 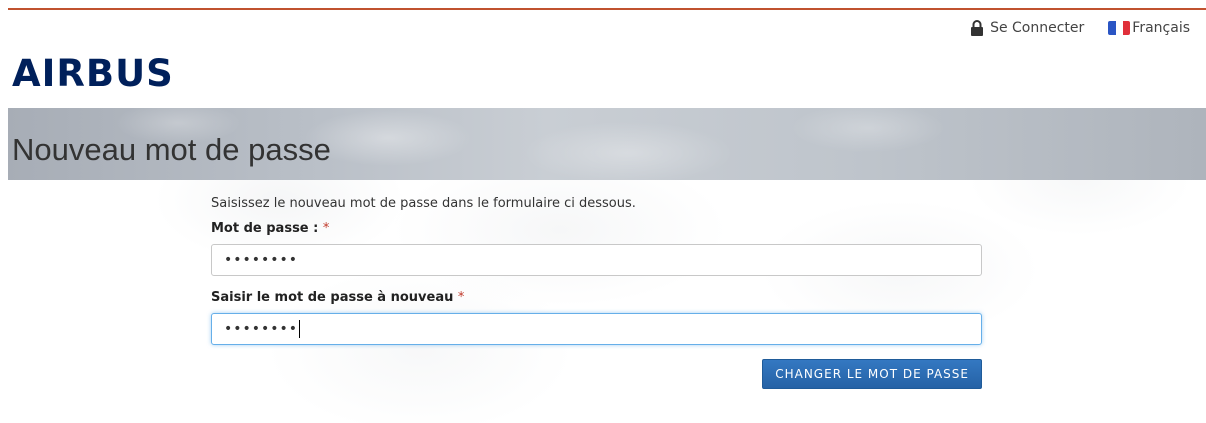 I want to click on french-flag-icon, so click(x=1119, y=28).